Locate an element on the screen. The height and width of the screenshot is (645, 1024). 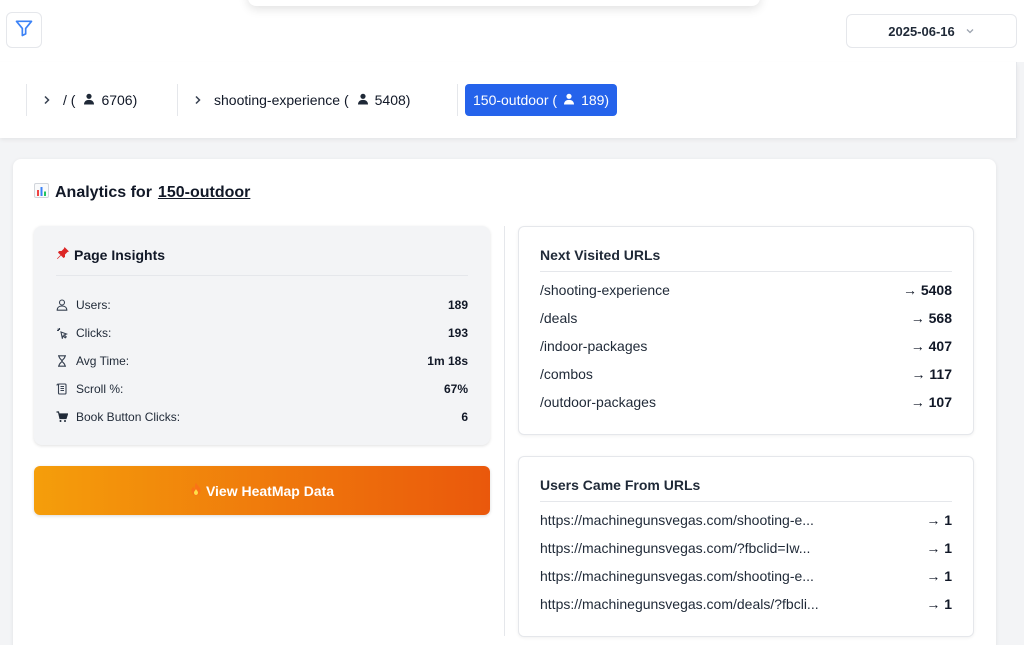
url-count: → 407 is located at coordinates (931, 346).